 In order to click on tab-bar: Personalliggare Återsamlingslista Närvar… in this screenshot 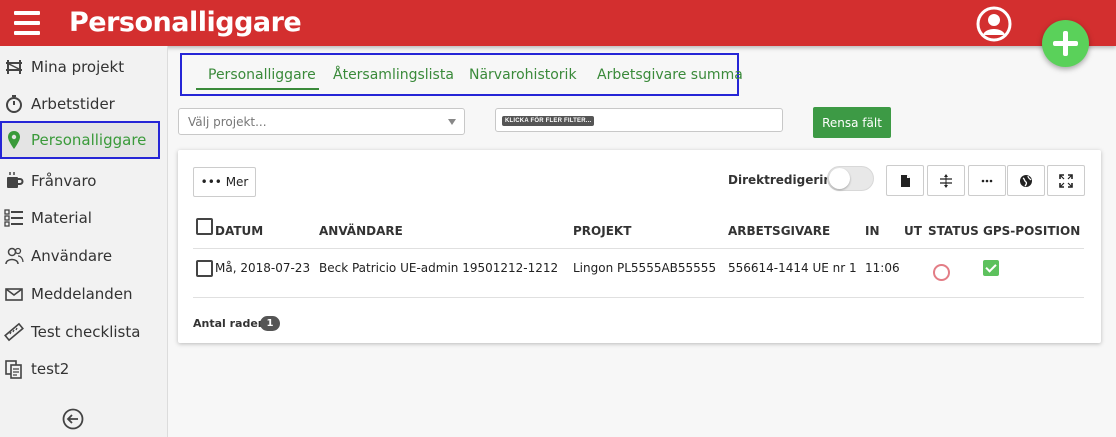, I will do `click(461, 74)`.